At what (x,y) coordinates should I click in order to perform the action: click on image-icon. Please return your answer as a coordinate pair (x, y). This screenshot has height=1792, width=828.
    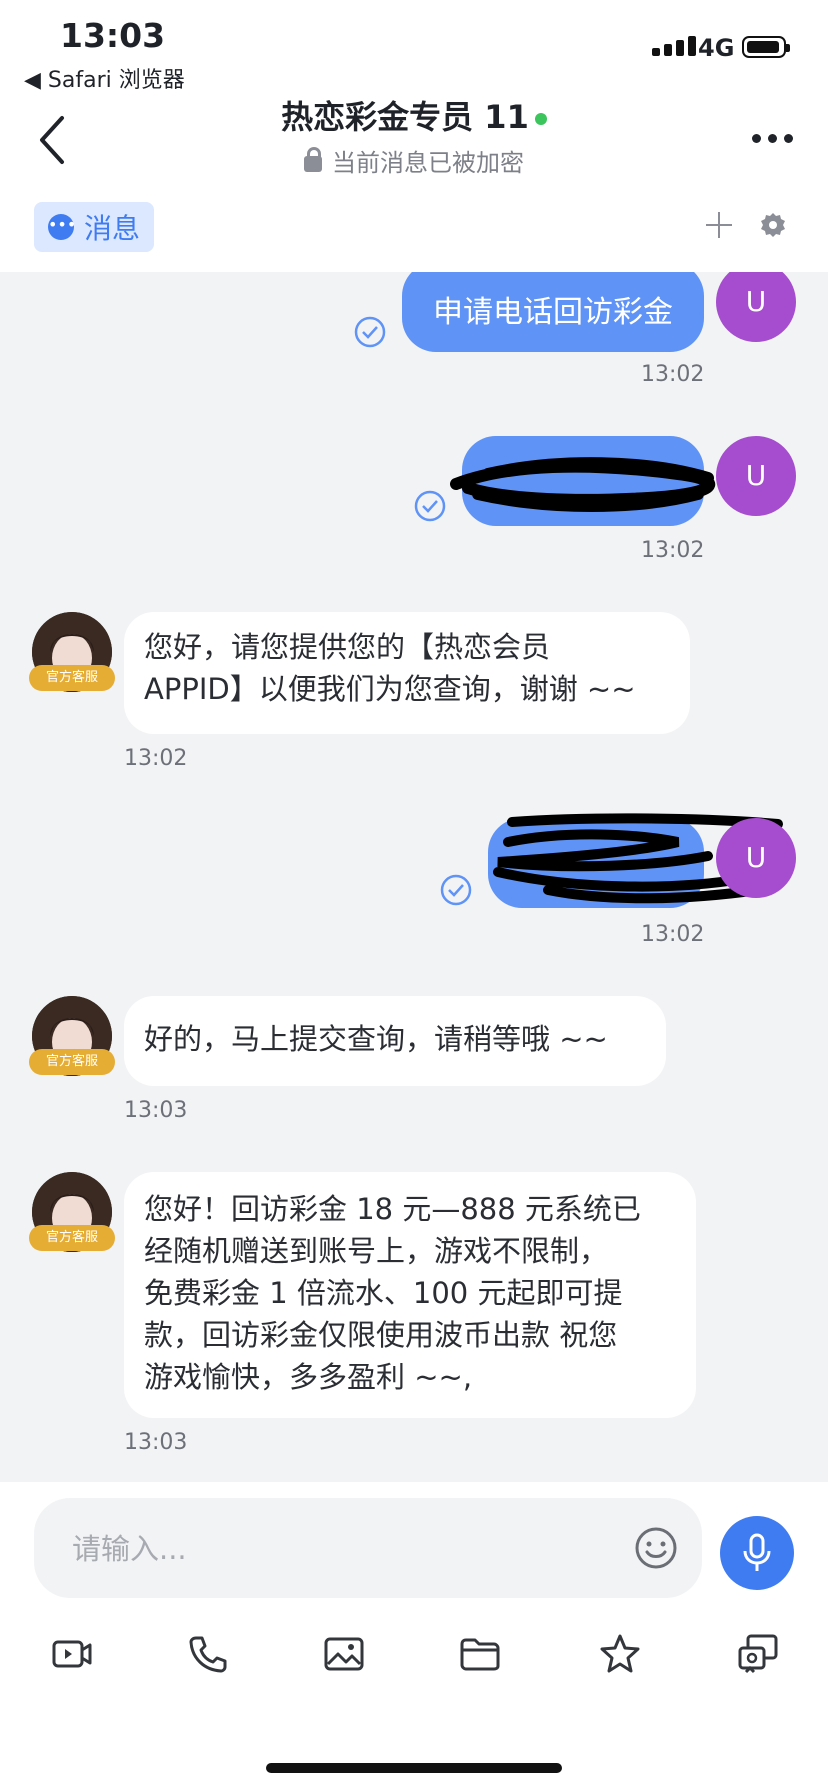
    Looking at the image, I should click on (344, 1654).